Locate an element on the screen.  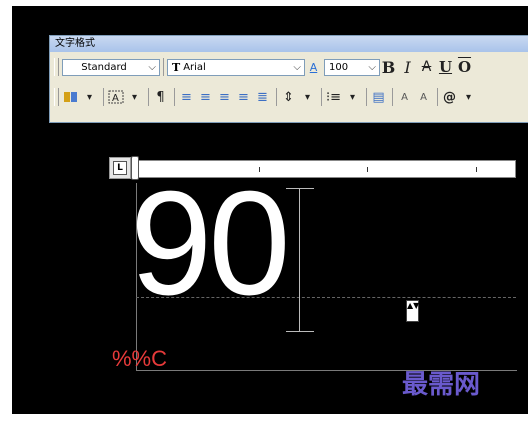
truetype-font-icon: T is located at coordinates (176, 67).